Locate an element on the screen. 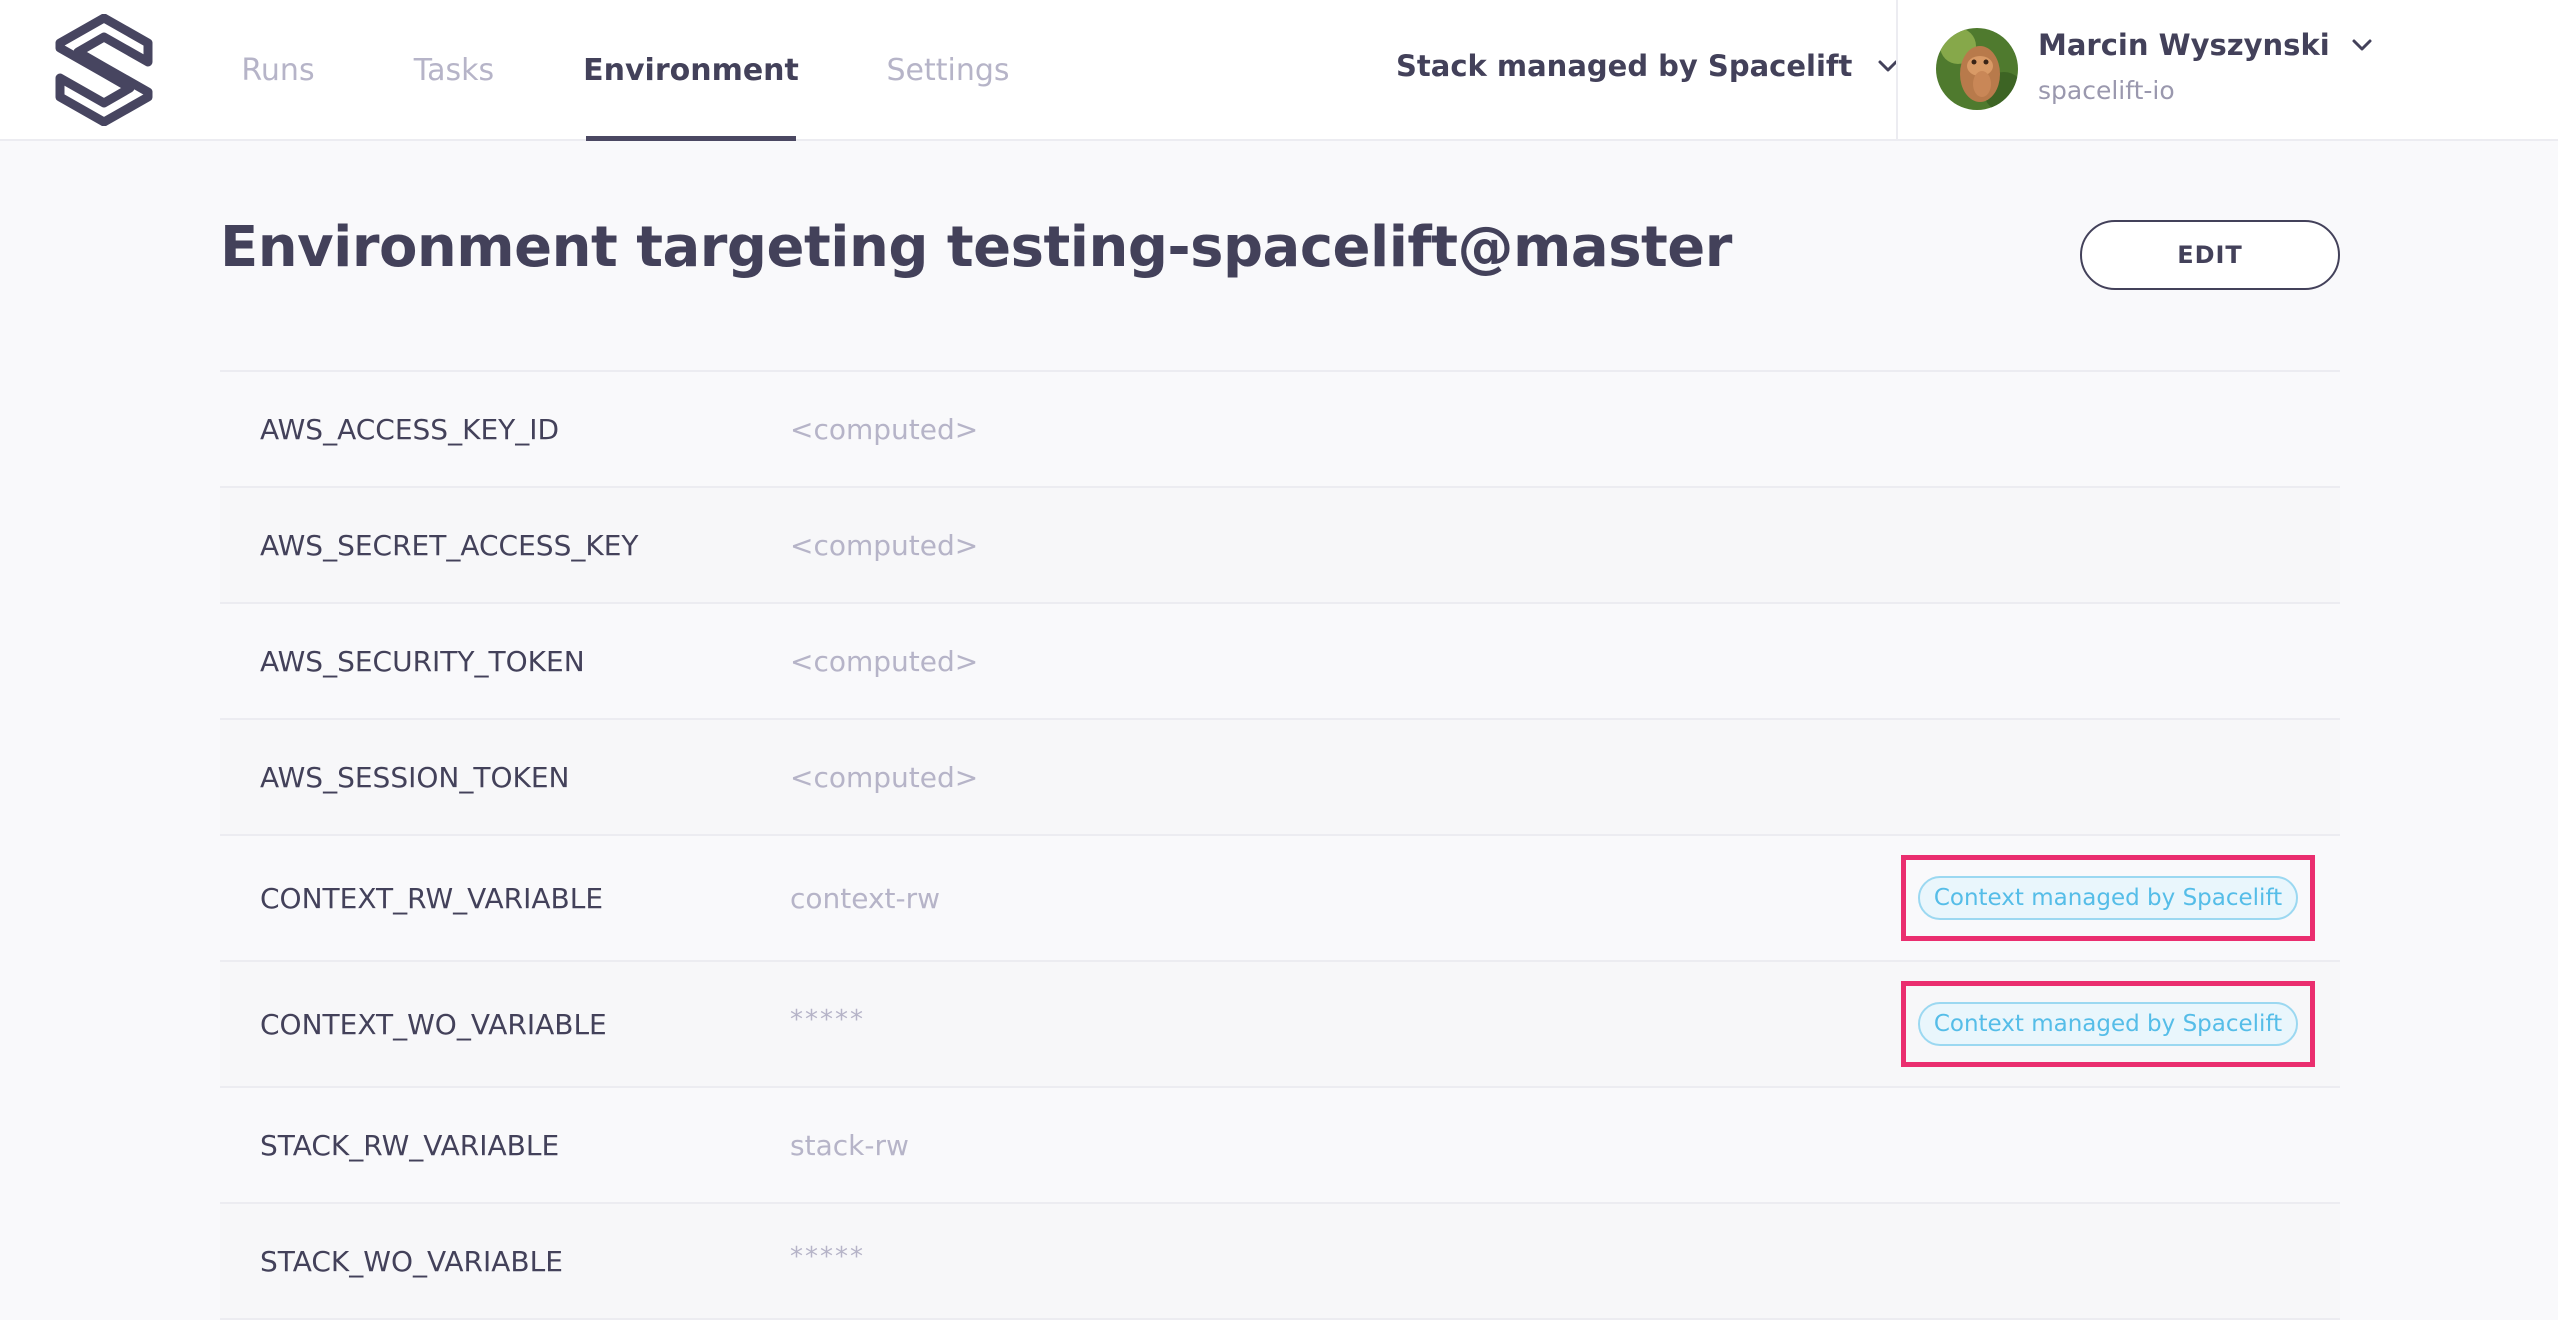  edit-button: EDIT is located at coordinates (2210, 255).